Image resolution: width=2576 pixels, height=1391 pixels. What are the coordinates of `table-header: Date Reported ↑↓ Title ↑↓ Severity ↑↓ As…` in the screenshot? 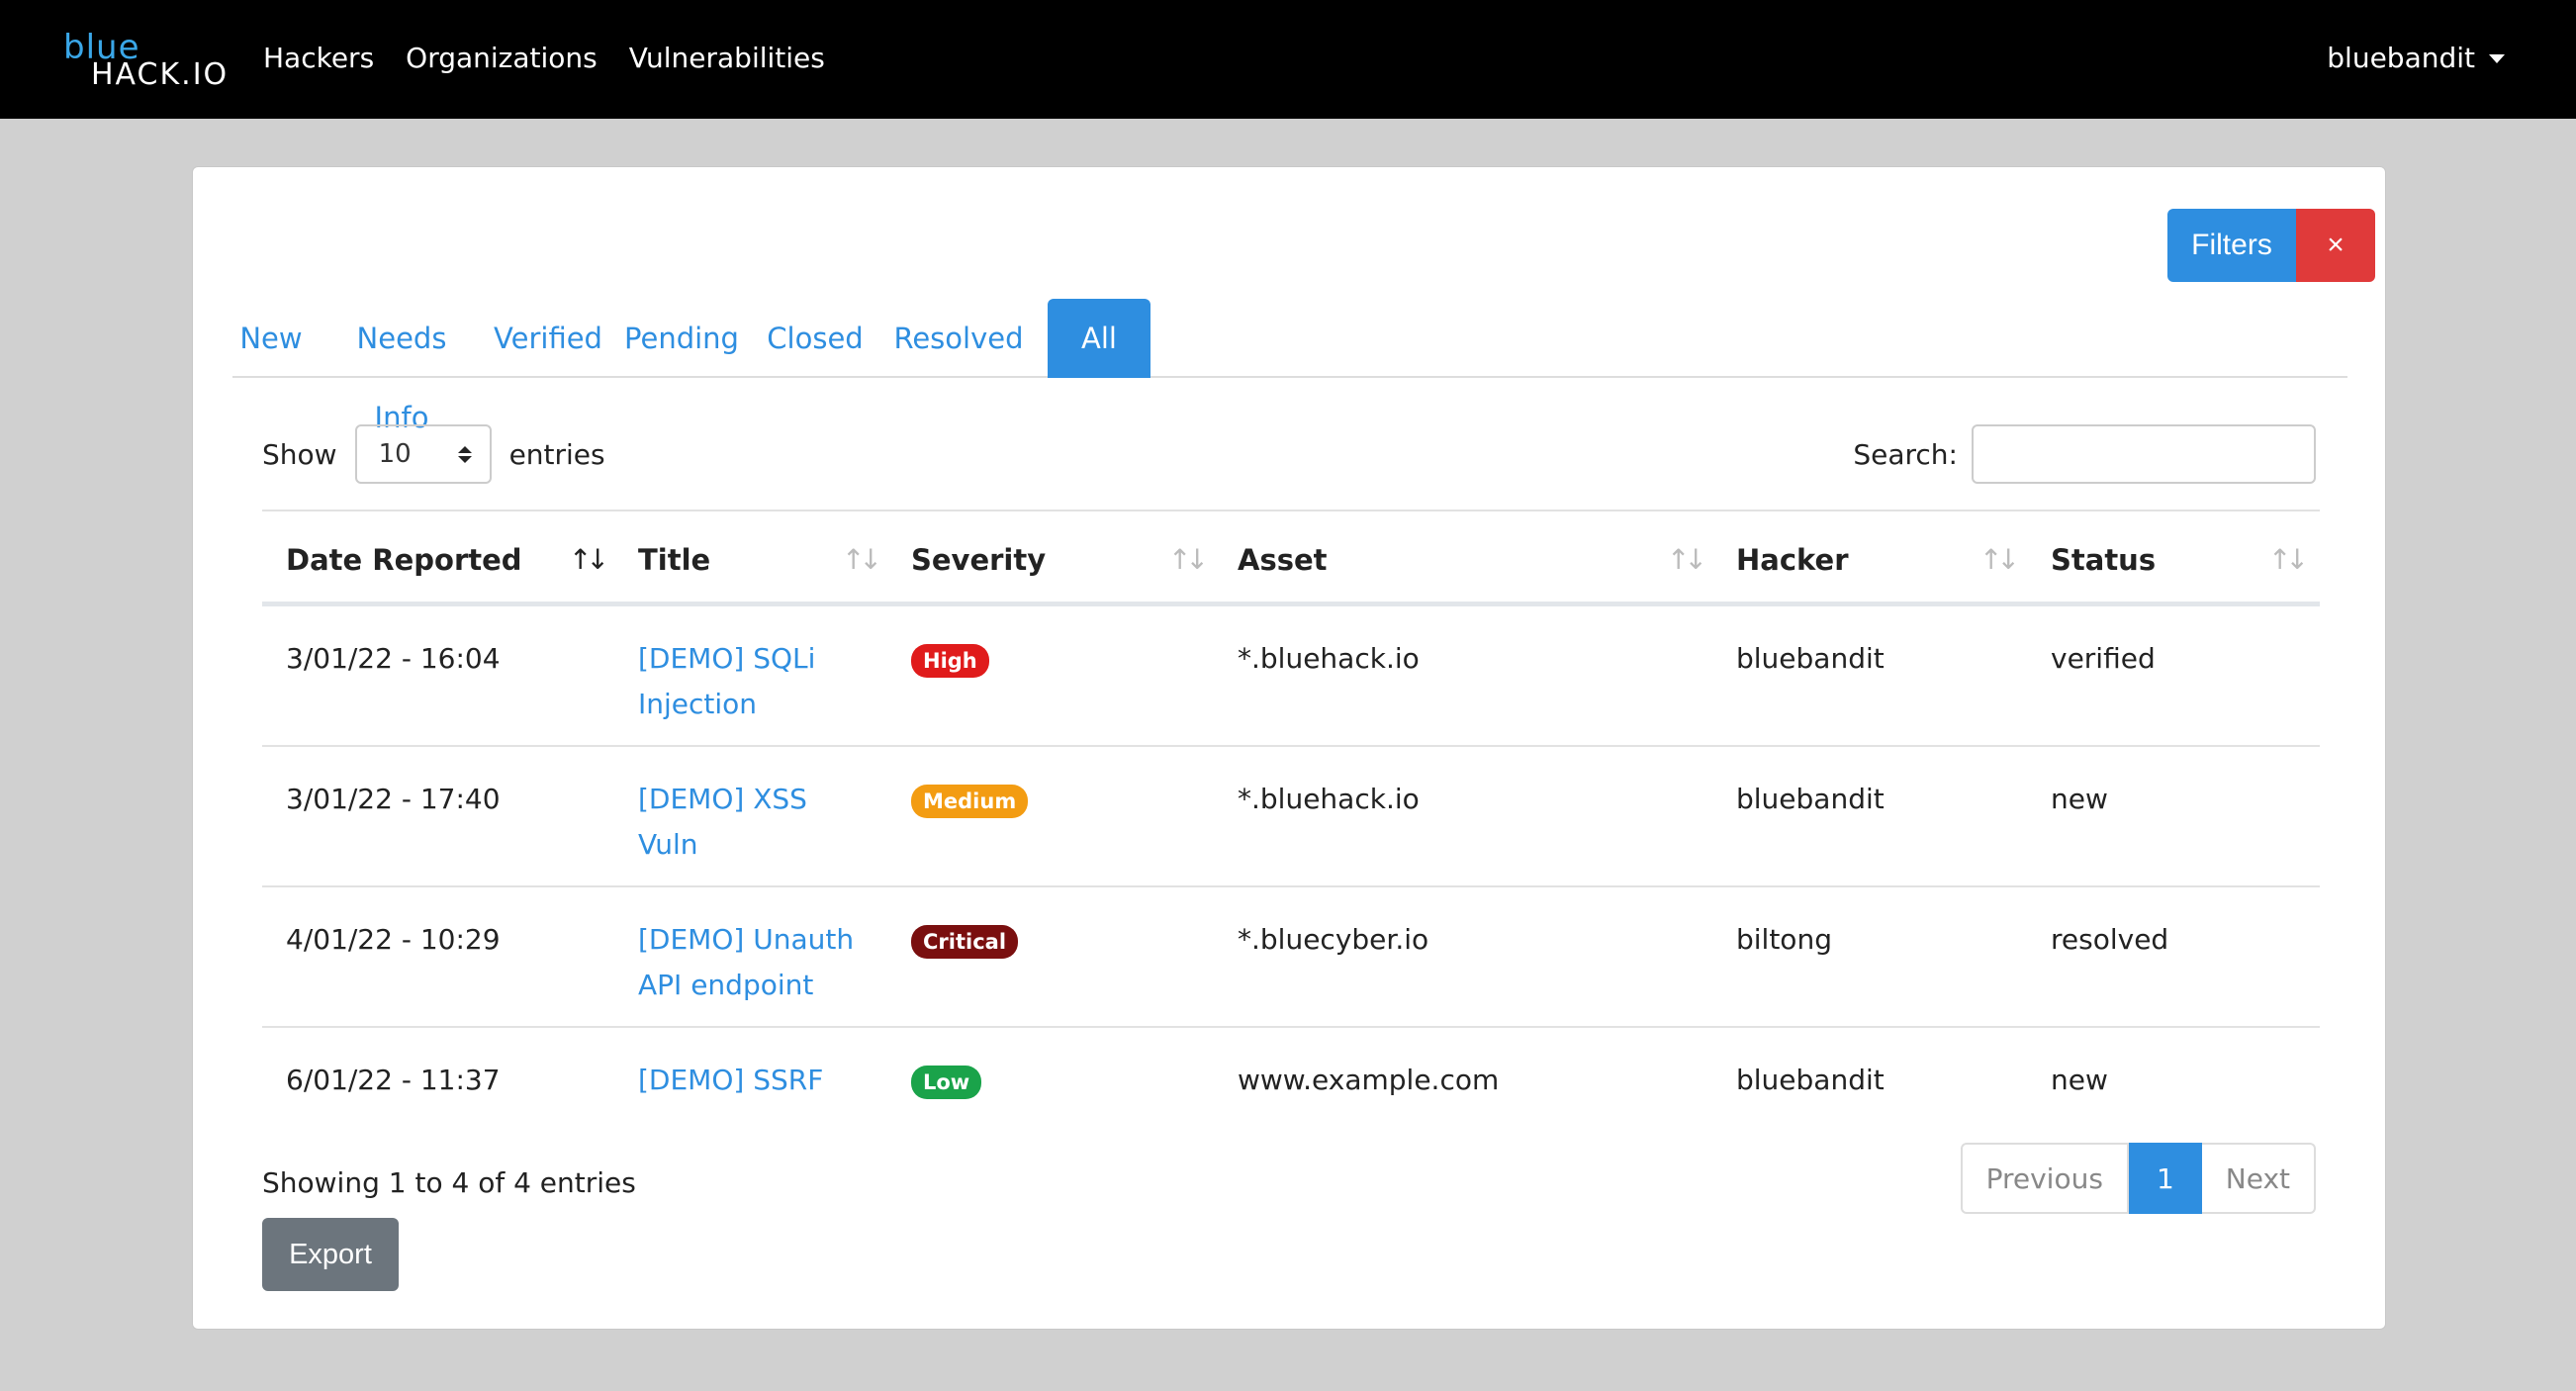 It's located at (1291, 558).